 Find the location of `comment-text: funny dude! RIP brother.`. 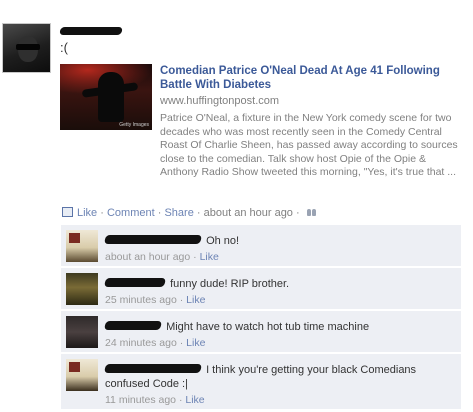

comment-text: funny dude! RIP brother. is located at coordinates (230, 284).